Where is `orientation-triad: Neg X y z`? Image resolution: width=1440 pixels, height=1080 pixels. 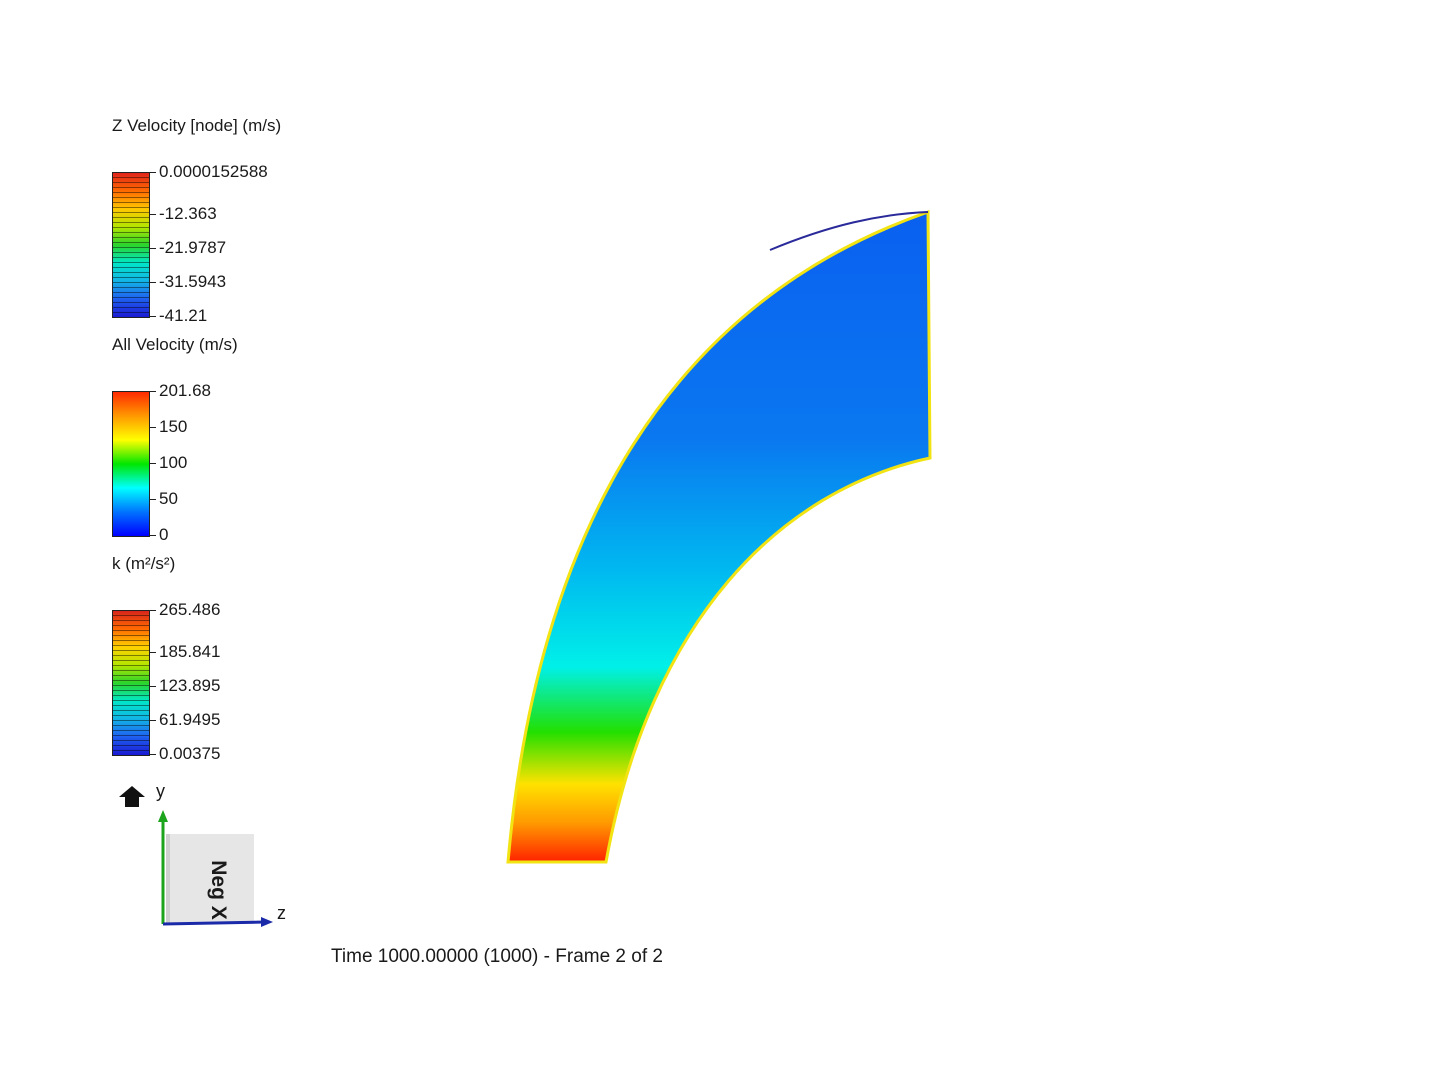 orientation-triad: Neg X y z is located at coordinates (225, 858).